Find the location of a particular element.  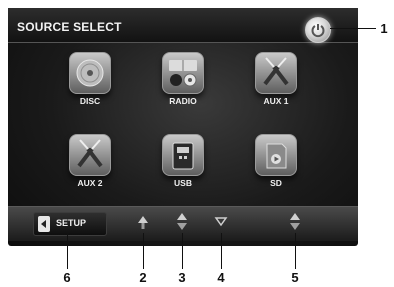

eject-up-icon is located at coordinates (143, 222).